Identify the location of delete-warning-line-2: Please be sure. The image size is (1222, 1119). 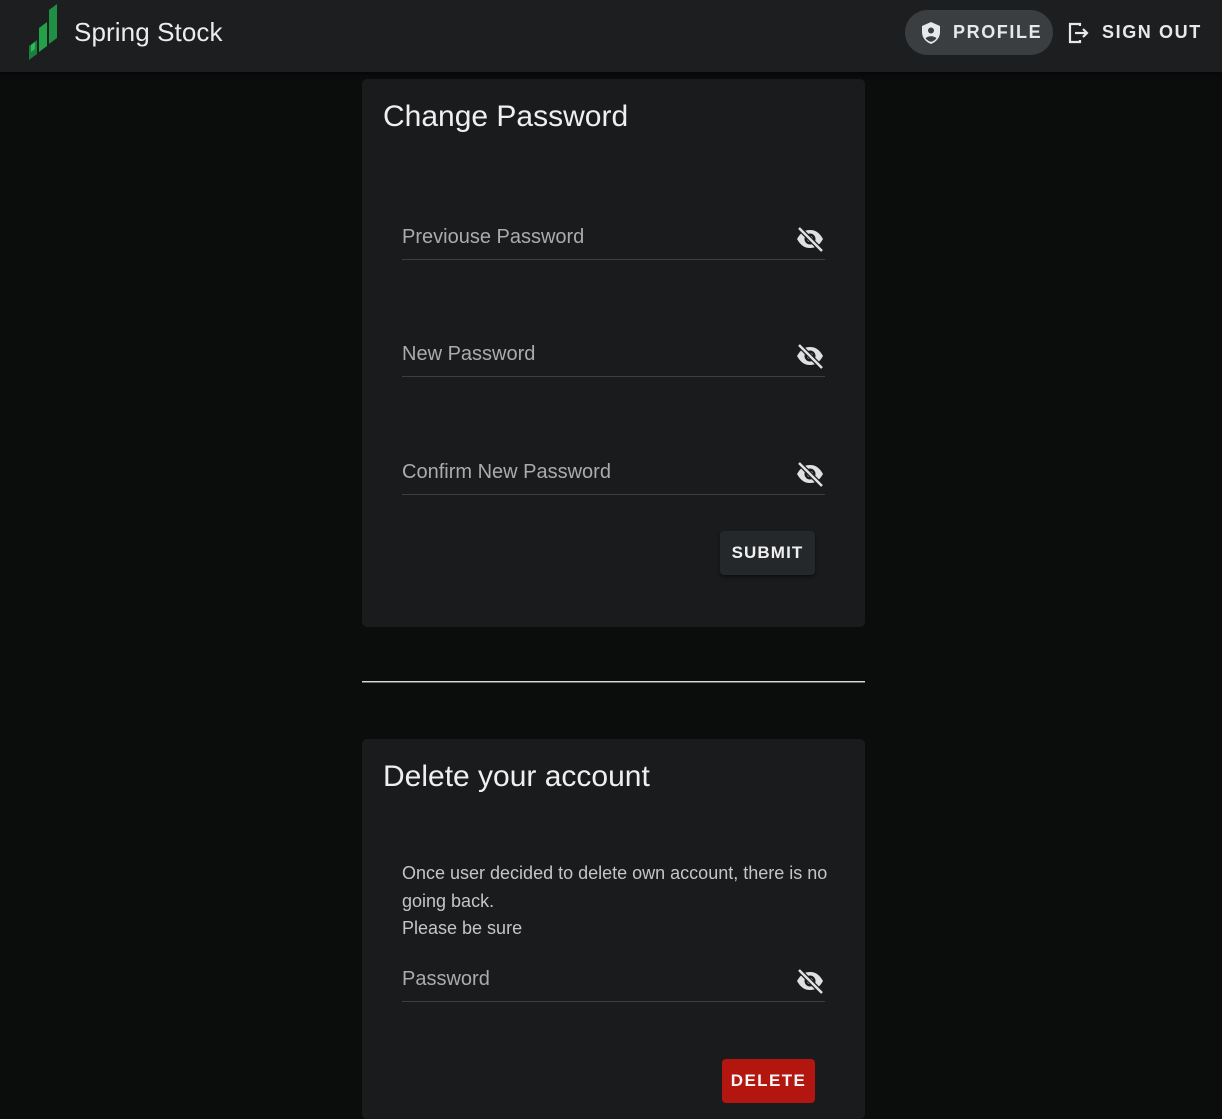
(462, 928).